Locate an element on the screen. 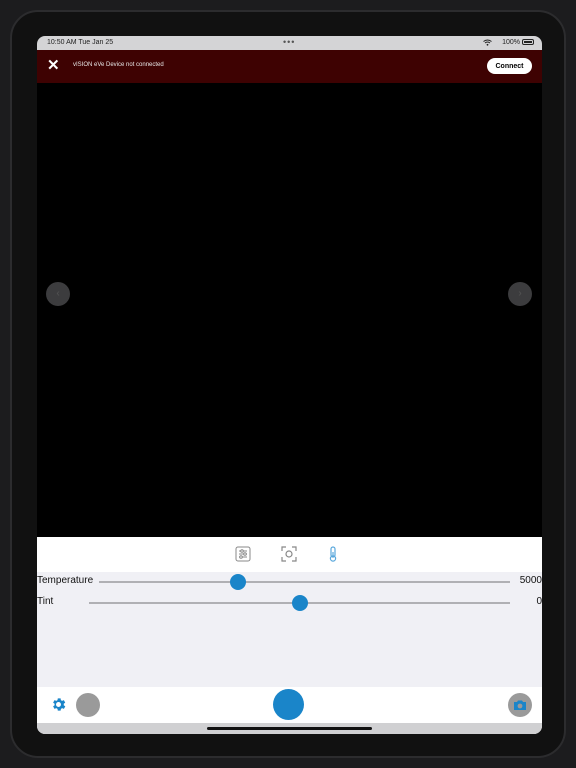 The width and height of the screenshot is (576, 768). temperature-slider-row: Temperature 5000 is located at coordinates (289, 581).